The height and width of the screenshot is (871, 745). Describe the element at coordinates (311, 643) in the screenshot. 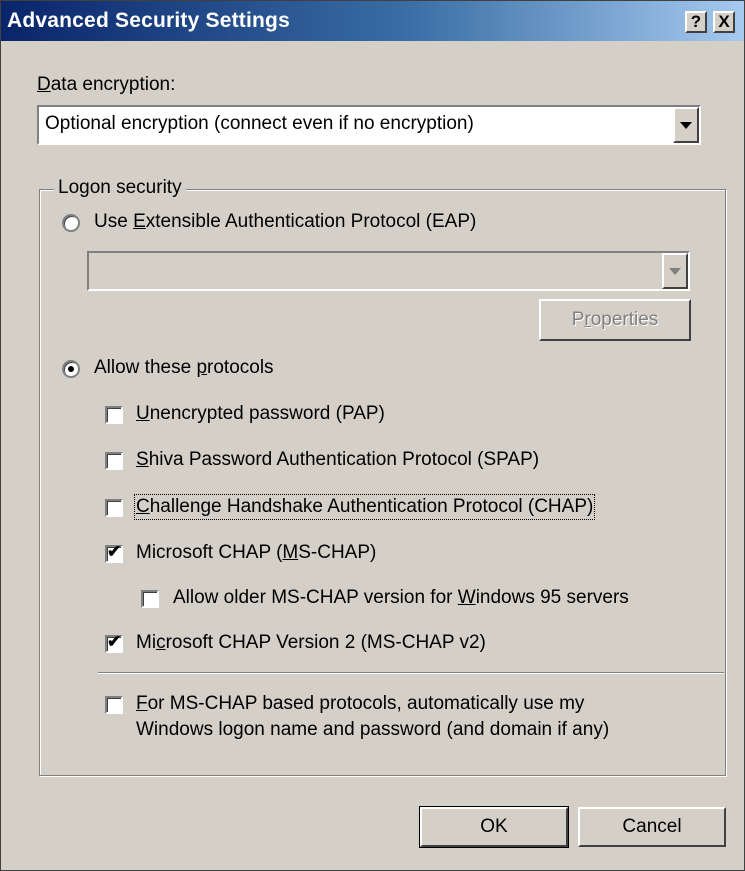

I see `ms-chap-v2-label: Microsoft CHAP Version 2 (MS-CHAP v2)` at that location.